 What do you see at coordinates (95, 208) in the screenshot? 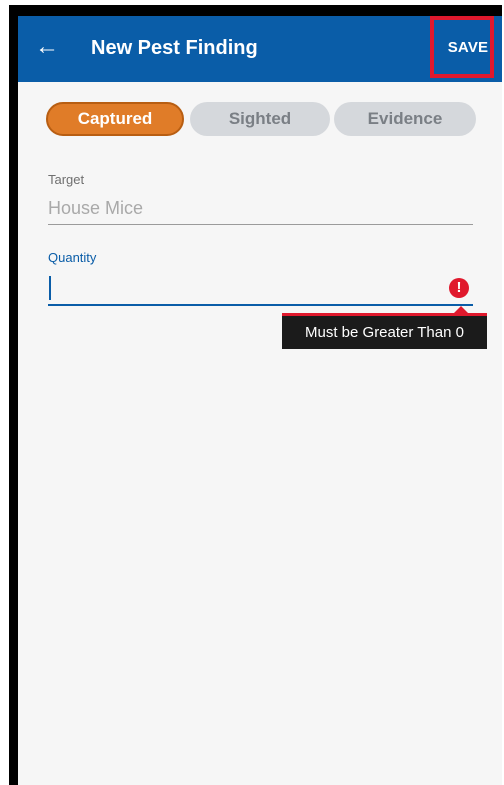
I see `target-field: House Mice` at bounding box center [95, 208].